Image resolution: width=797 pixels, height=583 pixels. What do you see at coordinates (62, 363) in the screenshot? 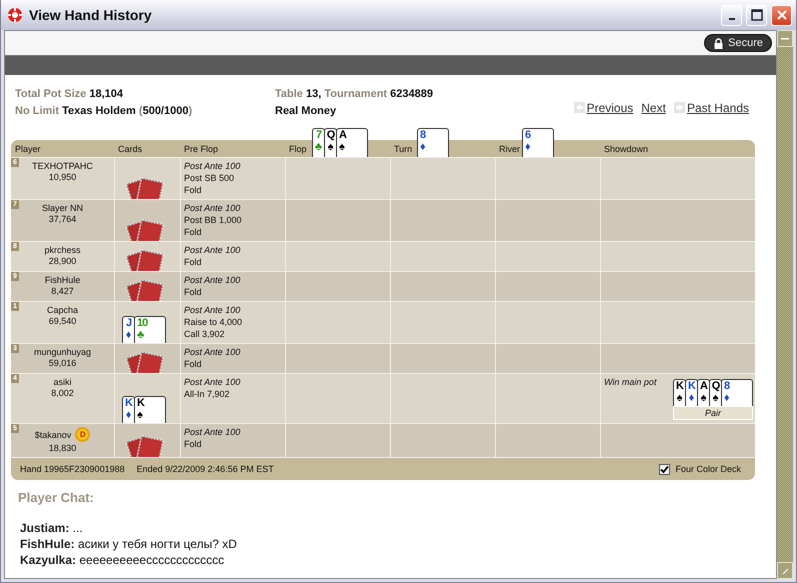
I see `chip-count: 59,016` at bounding box center [62, 363].